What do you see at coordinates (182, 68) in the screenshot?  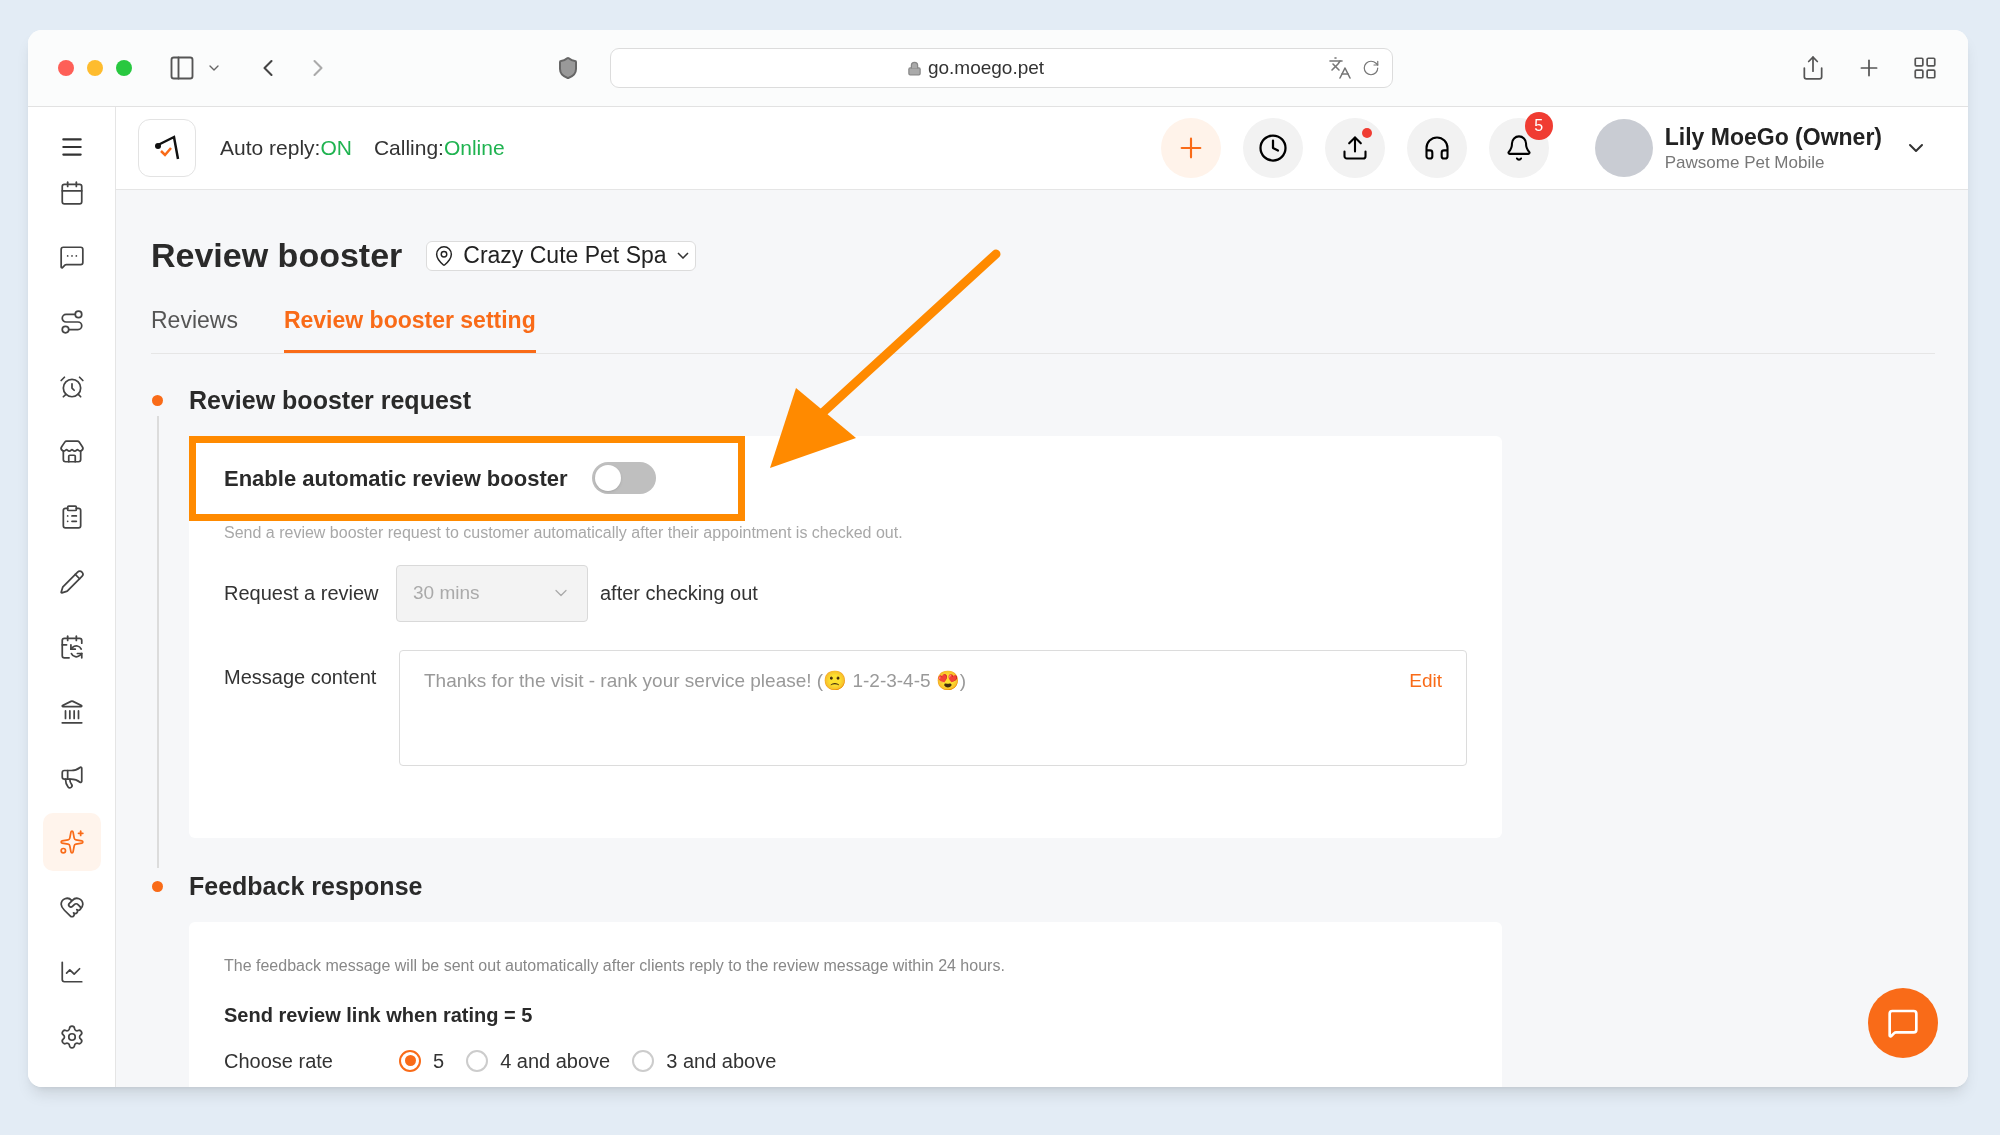 I see `sidebar-toggle-icon` at bounding box center [182, 68].